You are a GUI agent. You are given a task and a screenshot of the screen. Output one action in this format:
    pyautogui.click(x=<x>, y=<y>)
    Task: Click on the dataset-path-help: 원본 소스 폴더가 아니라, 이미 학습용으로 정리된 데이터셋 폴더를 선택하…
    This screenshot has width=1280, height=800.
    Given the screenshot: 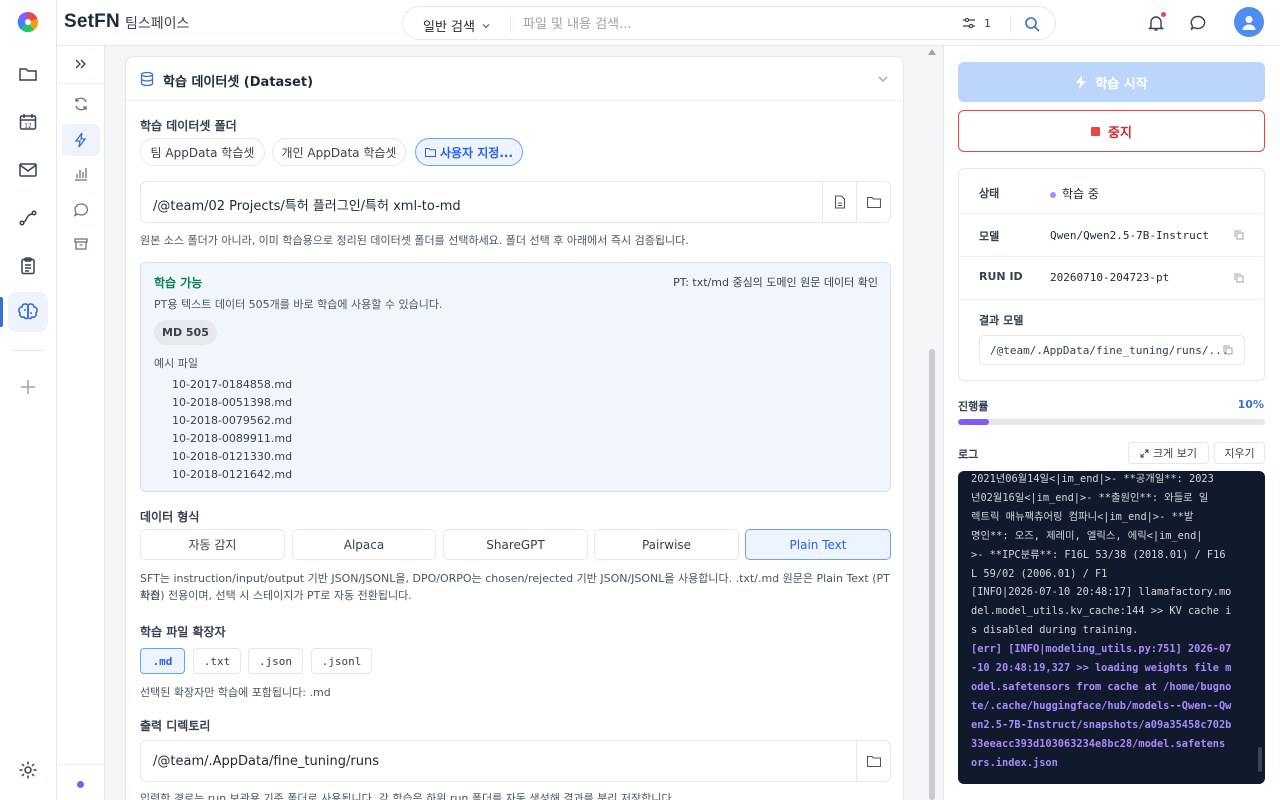 What is the action you would take?
    pyautogui.click(x=414, y=240)
    